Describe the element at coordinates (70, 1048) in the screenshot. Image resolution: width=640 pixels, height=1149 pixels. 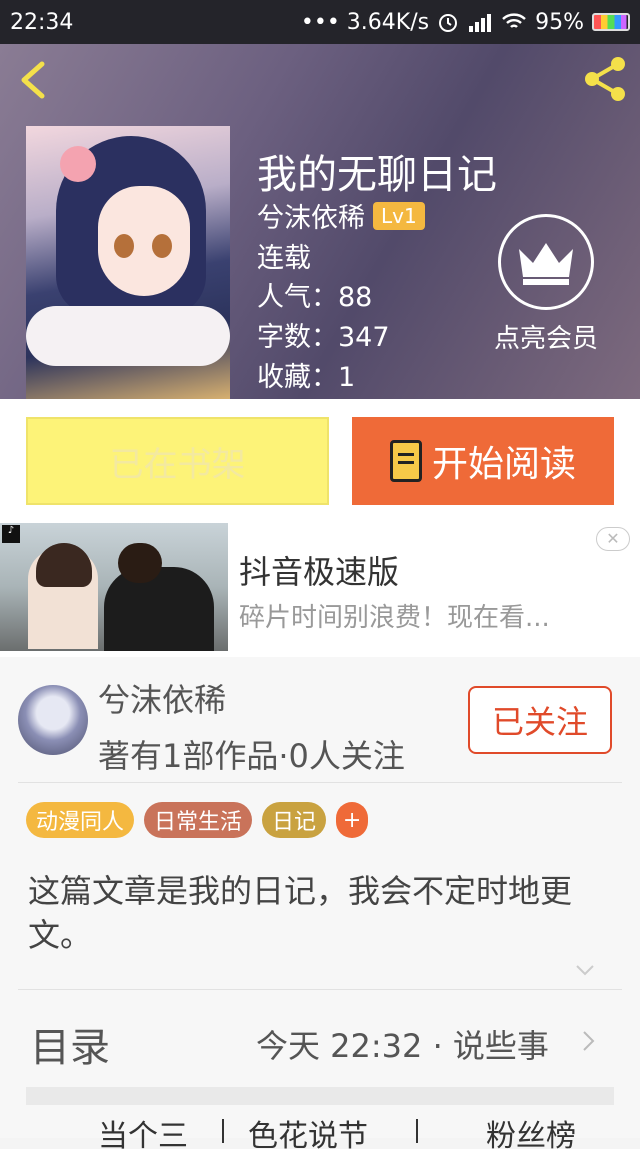
I see `toc-label: 目录` at that location.